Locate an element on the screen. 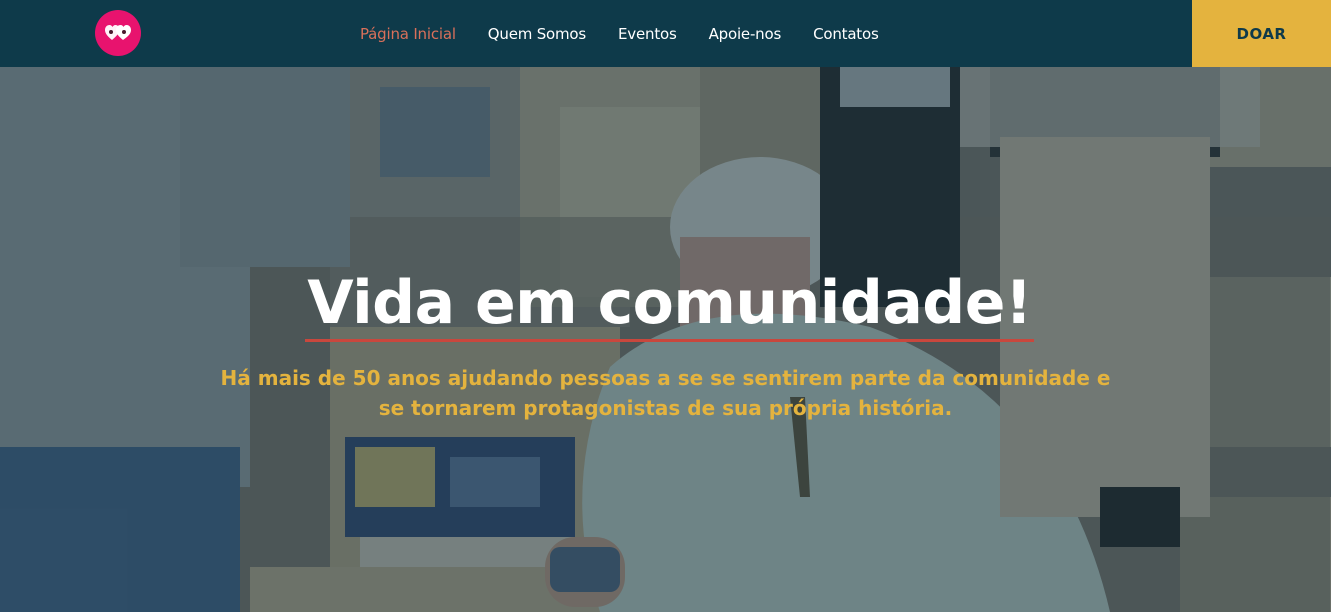 The height and width of the screenshot is (612, 1331). nav-item-eventos: Eventos is located at coordinates (647, 34).